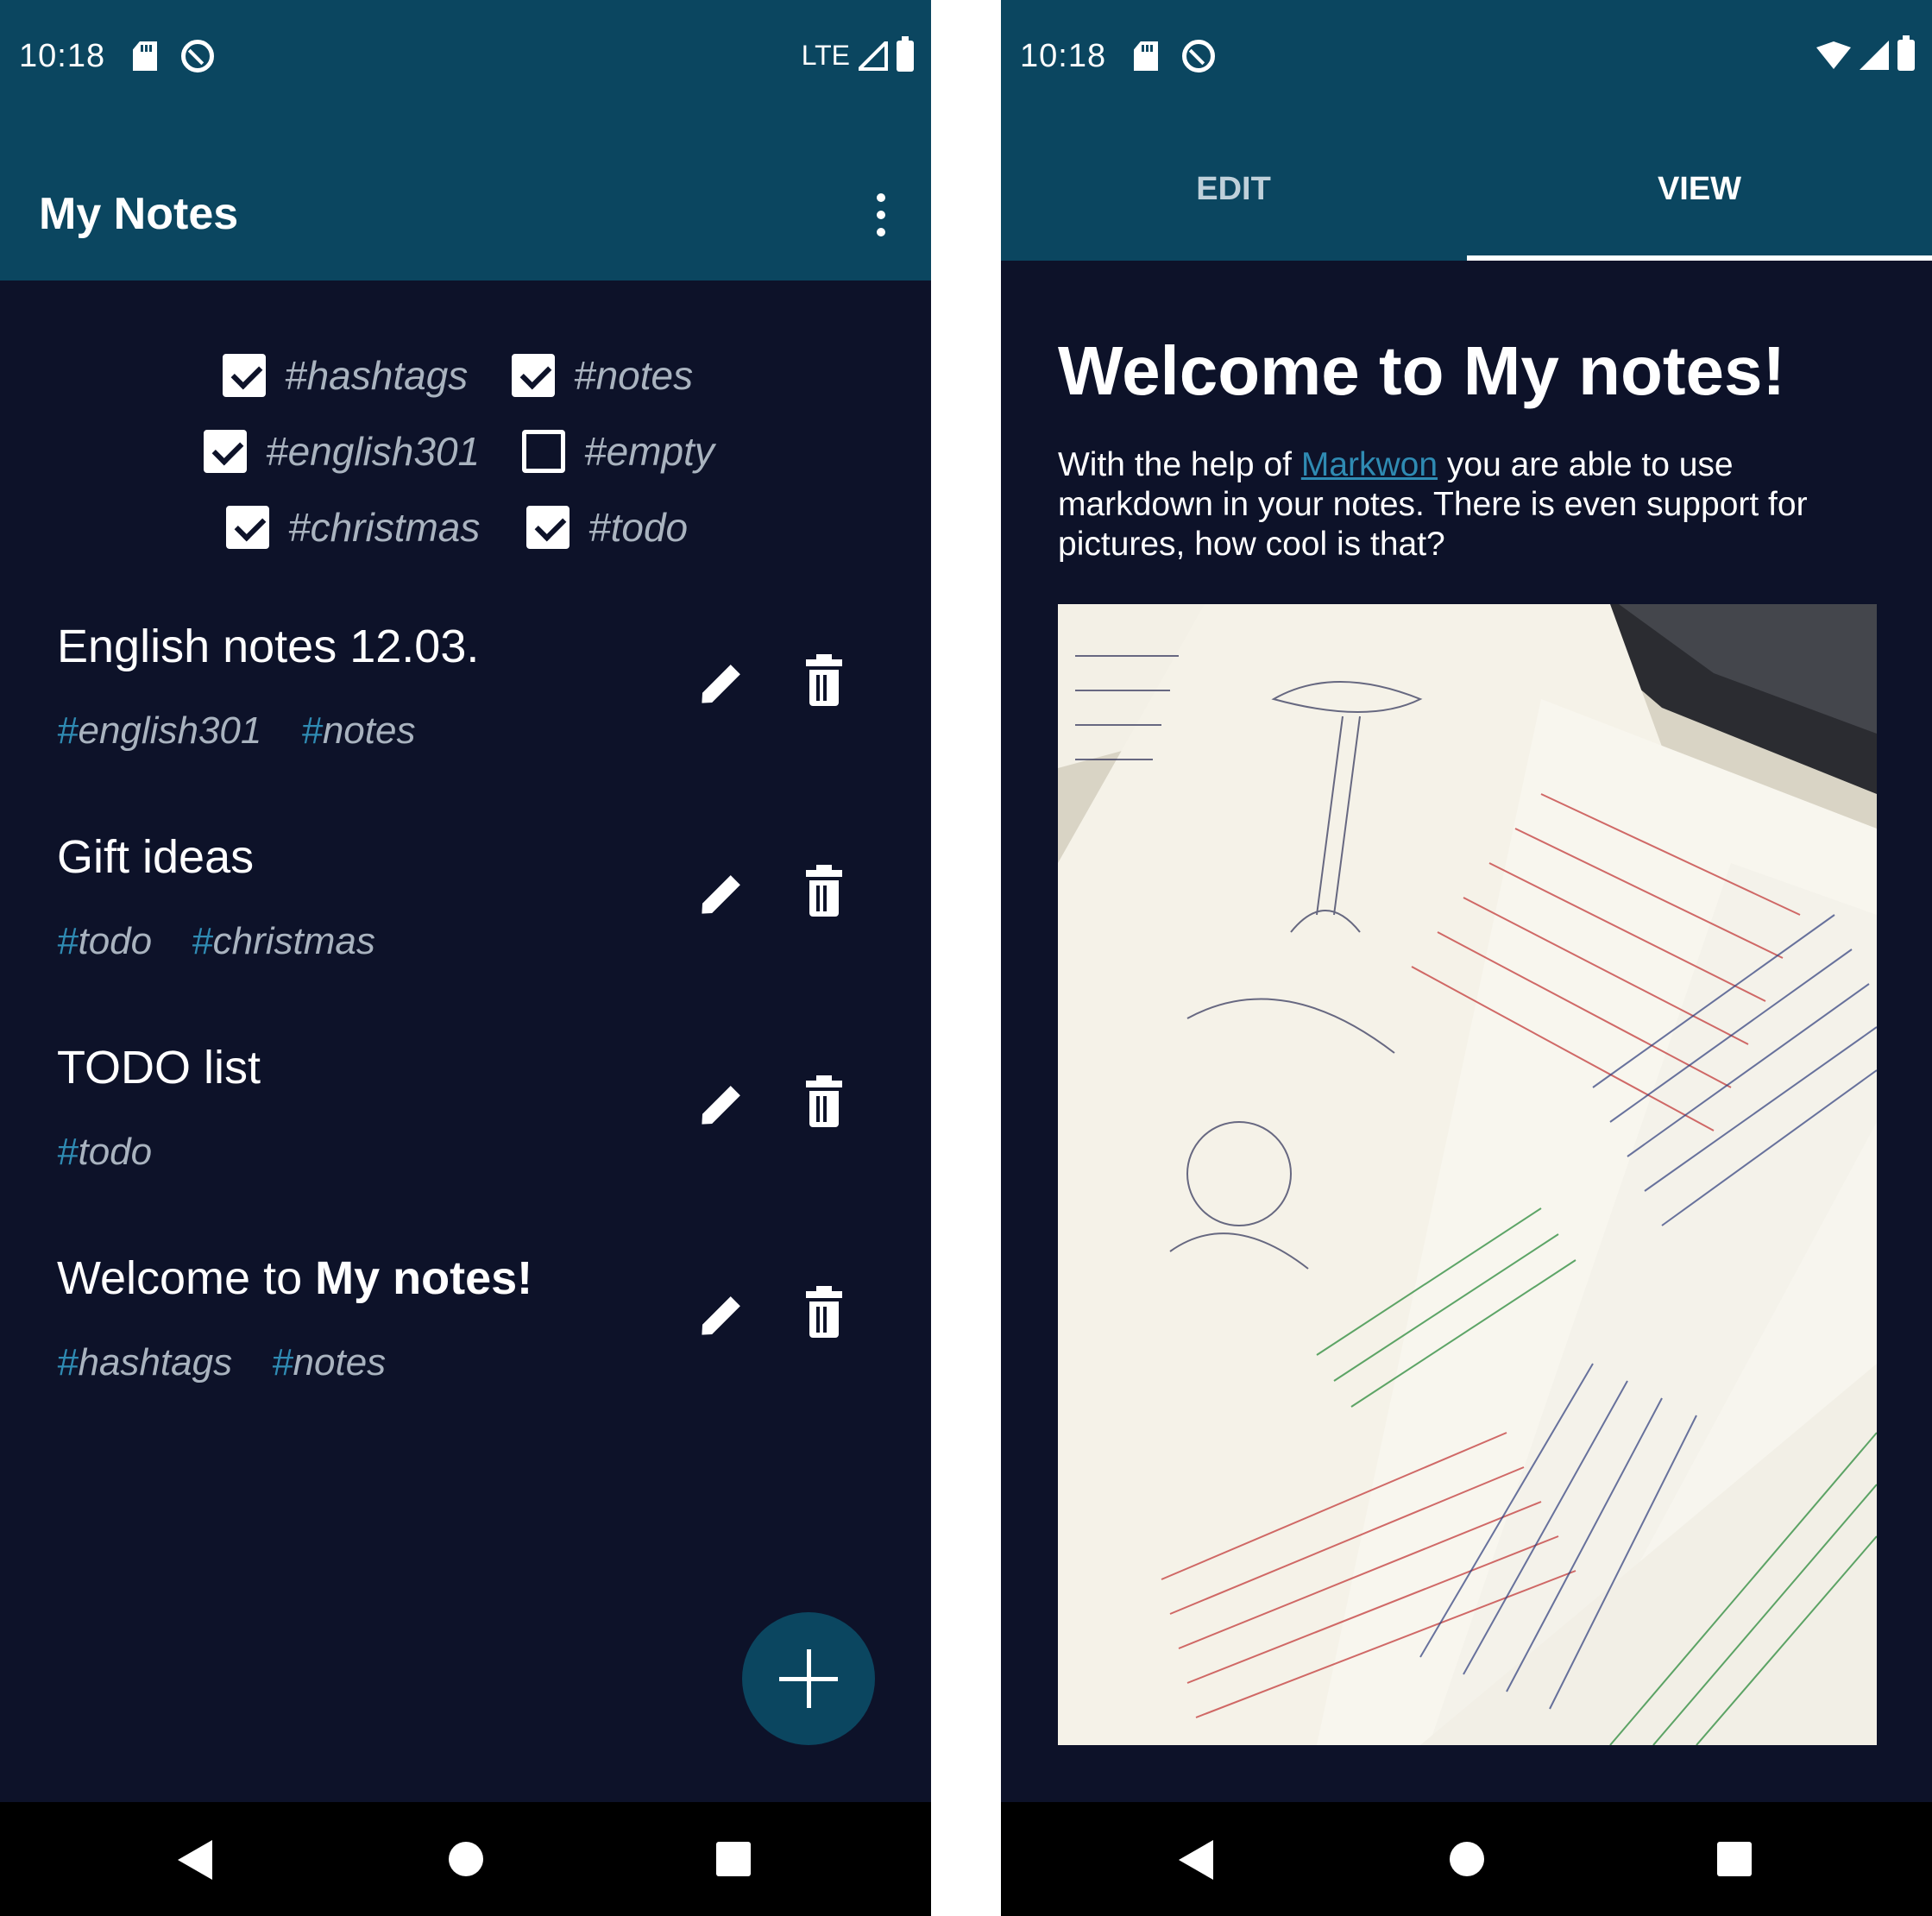 The height and width of the screenshot is (1916, 1932). I want to click on tab-indicator, so click(1699, 258).